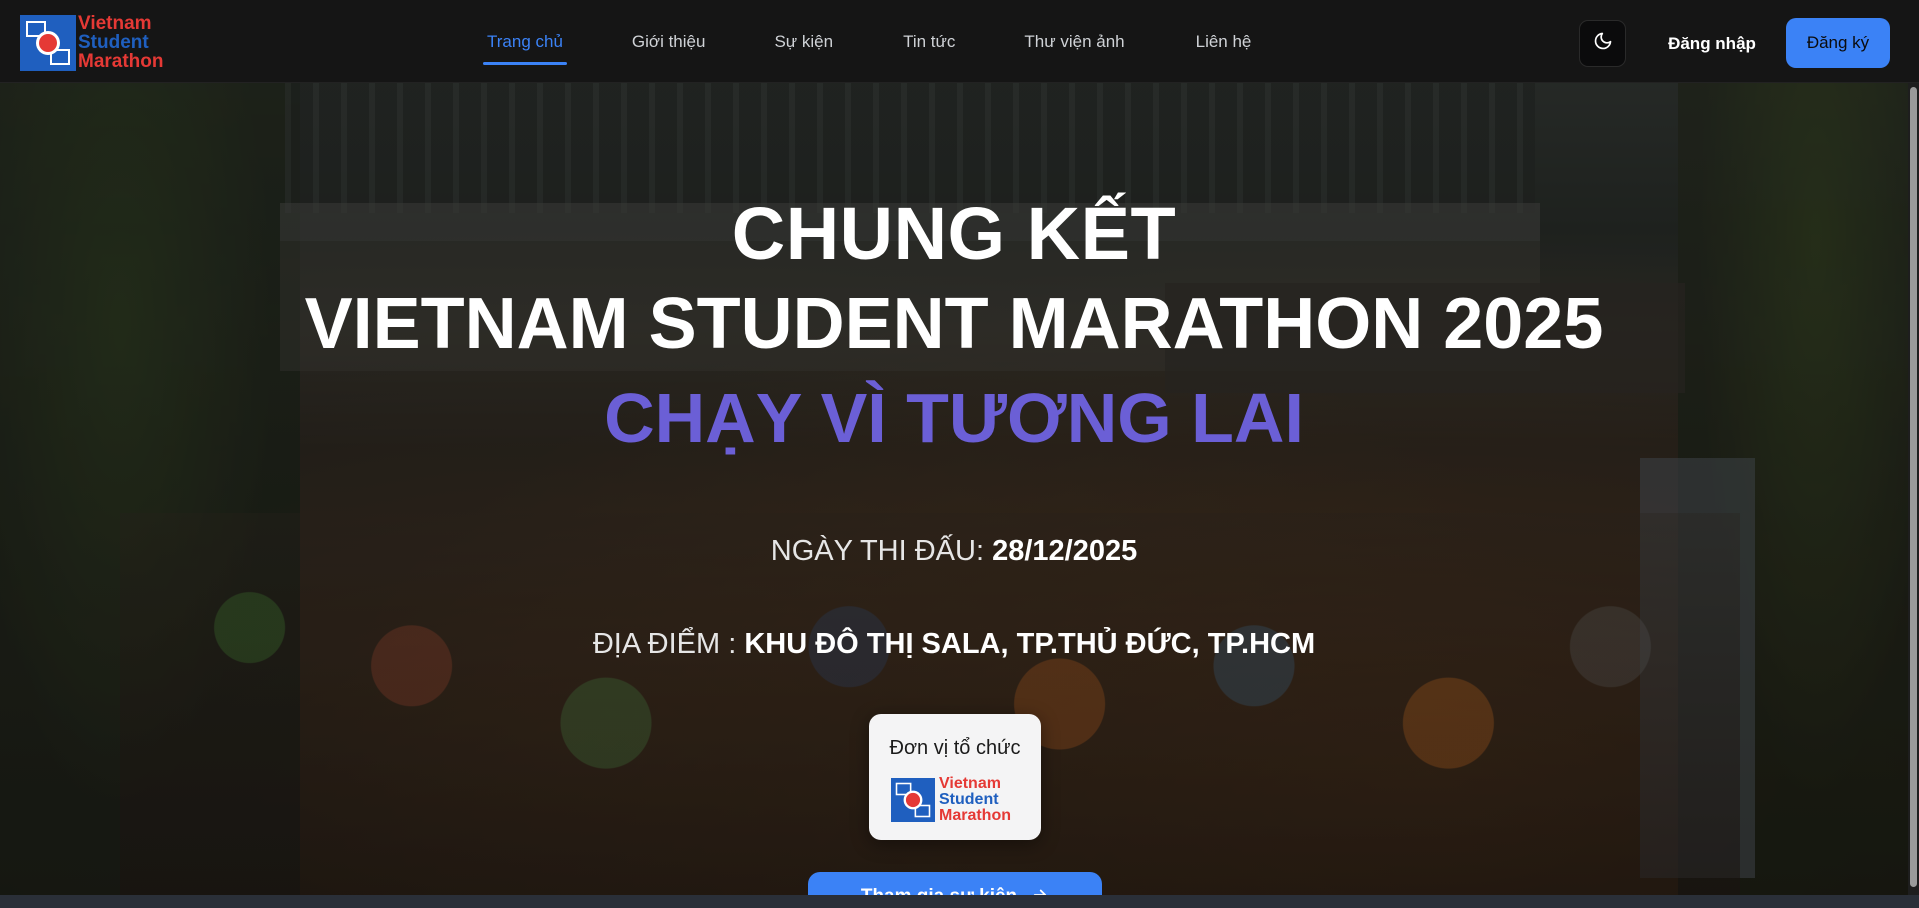 The width and height of the screenshot is (1919, 908). I want to click on organizer-label: Đơn vị tổ chức, so click(955, 748).